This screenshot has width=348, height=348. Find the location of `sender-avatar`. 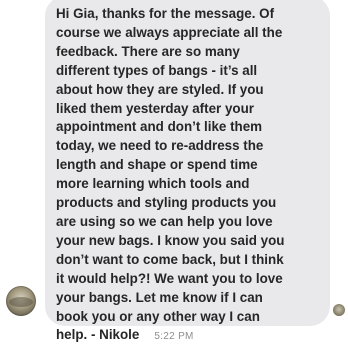

sender-avatar is located at coordinates (21, 301).